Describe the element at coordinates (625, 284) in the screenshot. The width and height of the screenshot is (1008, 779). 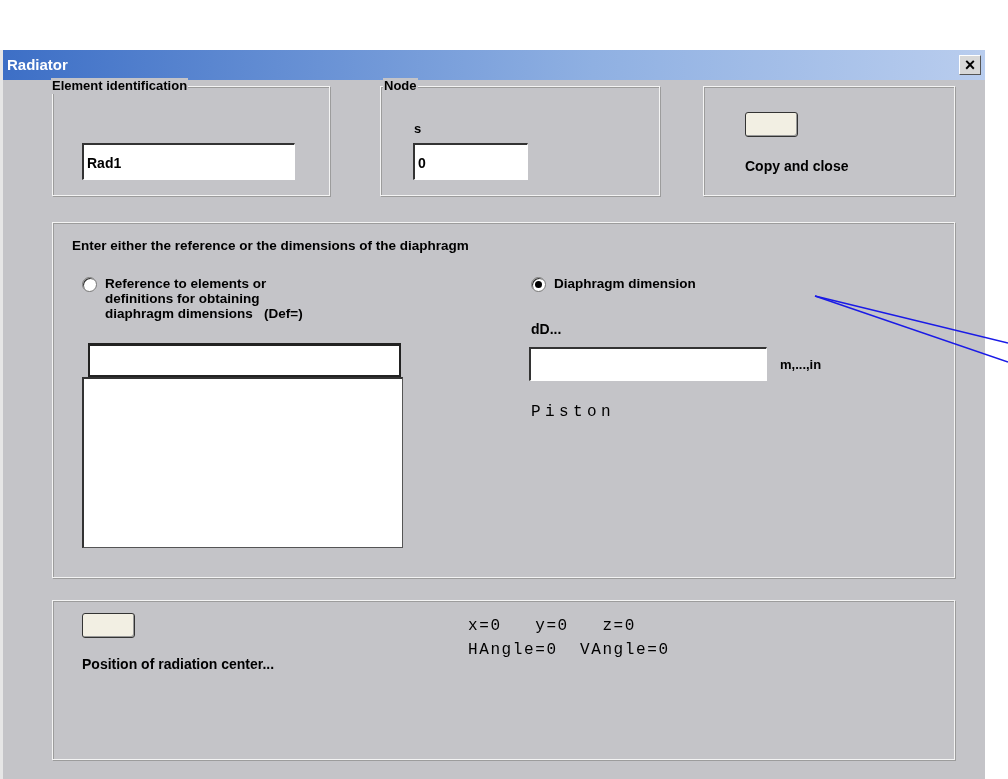
I see `radio-label: Diaphragm dimension` at that location.